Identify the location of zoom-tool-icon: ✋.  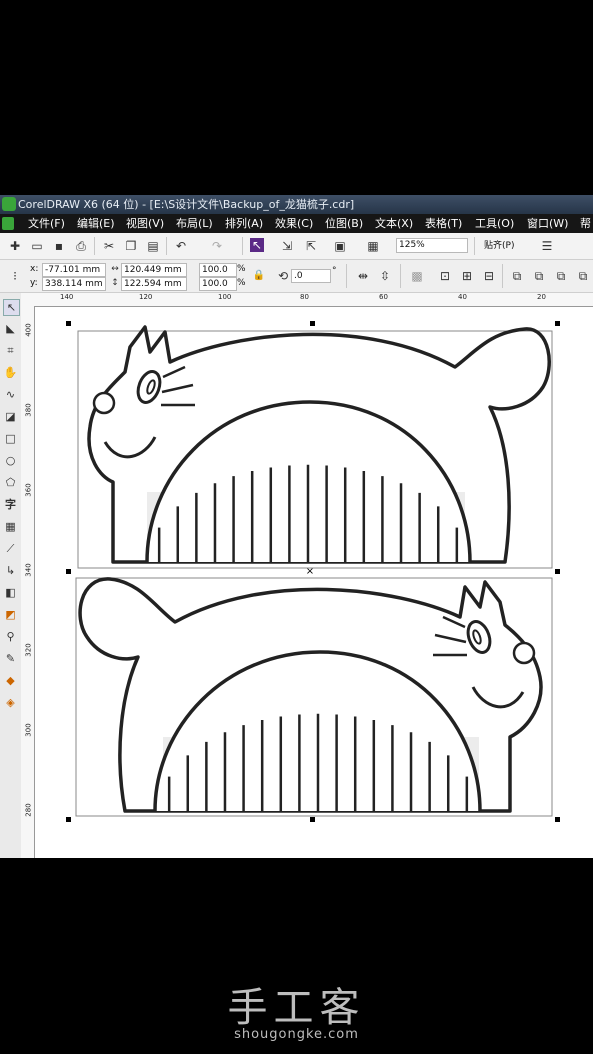
(10, 372).